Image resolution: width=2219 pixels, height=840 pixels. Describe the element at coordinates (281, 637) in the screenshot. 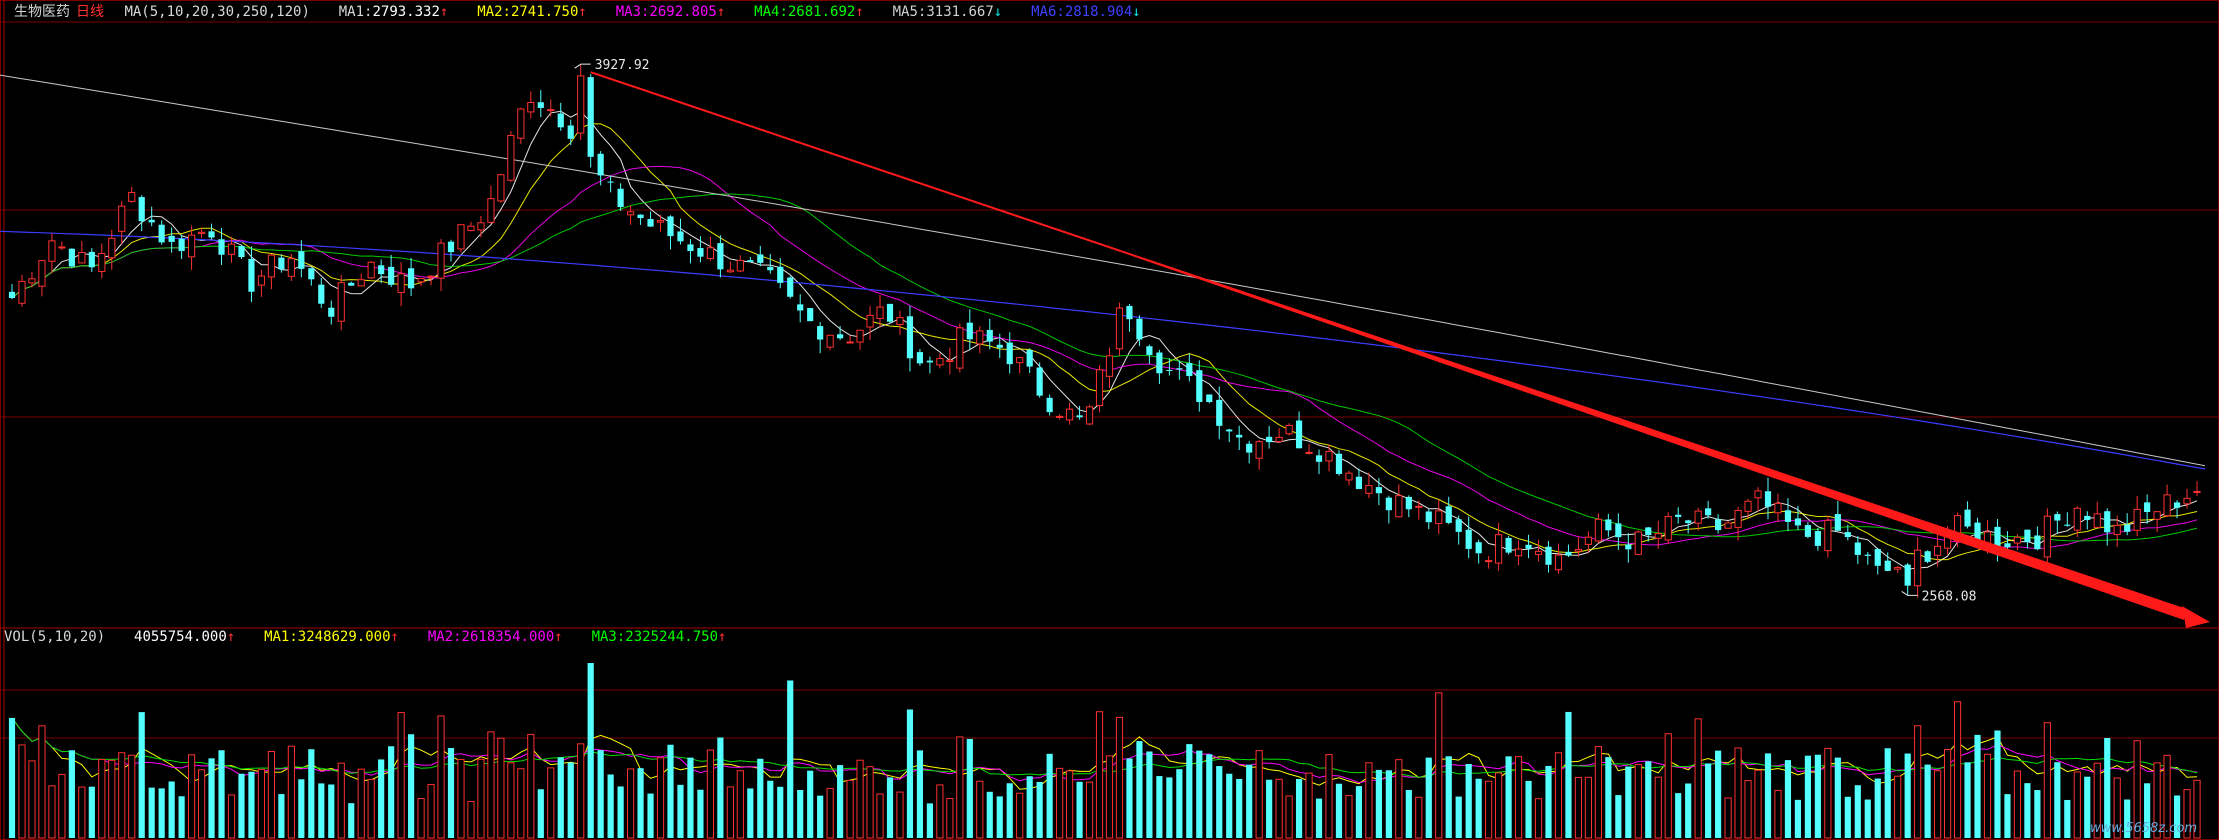

I see `vol-ma1-label: MA1:` at that location.